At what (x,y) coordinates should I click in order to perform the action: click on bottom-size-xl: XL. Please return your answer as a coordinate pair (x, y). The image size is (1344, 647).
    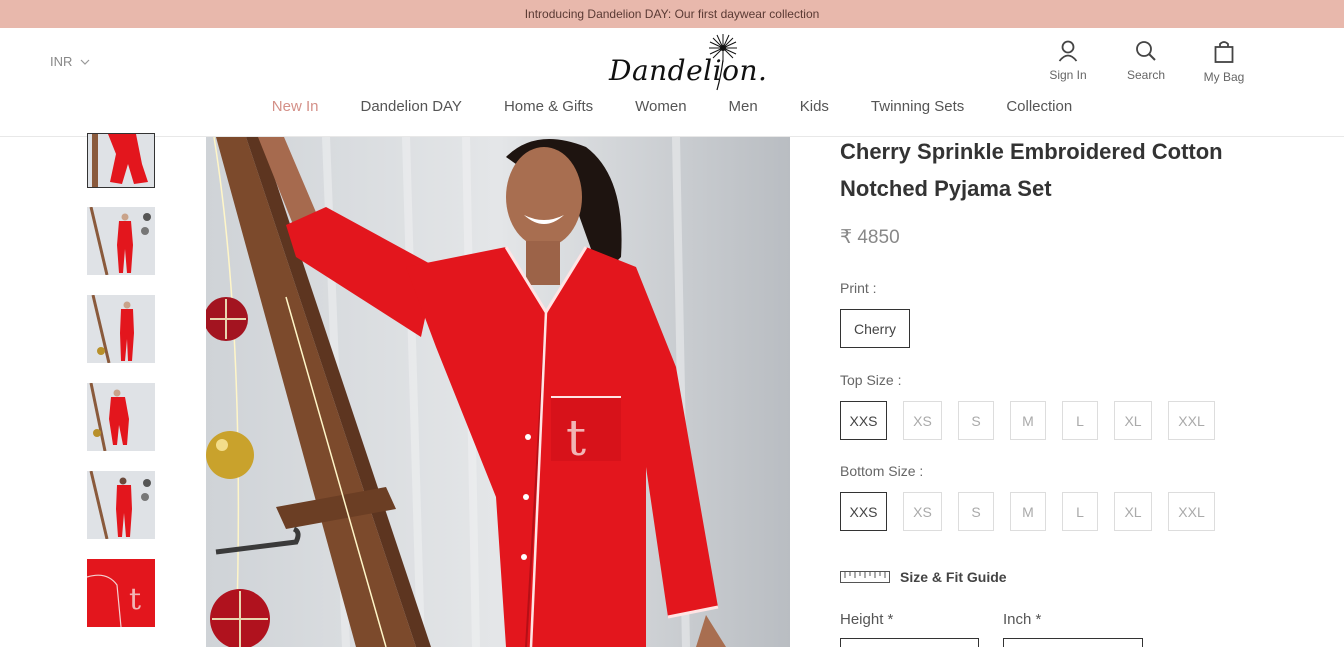
    Looking at the image, I should click on (1133, 511).